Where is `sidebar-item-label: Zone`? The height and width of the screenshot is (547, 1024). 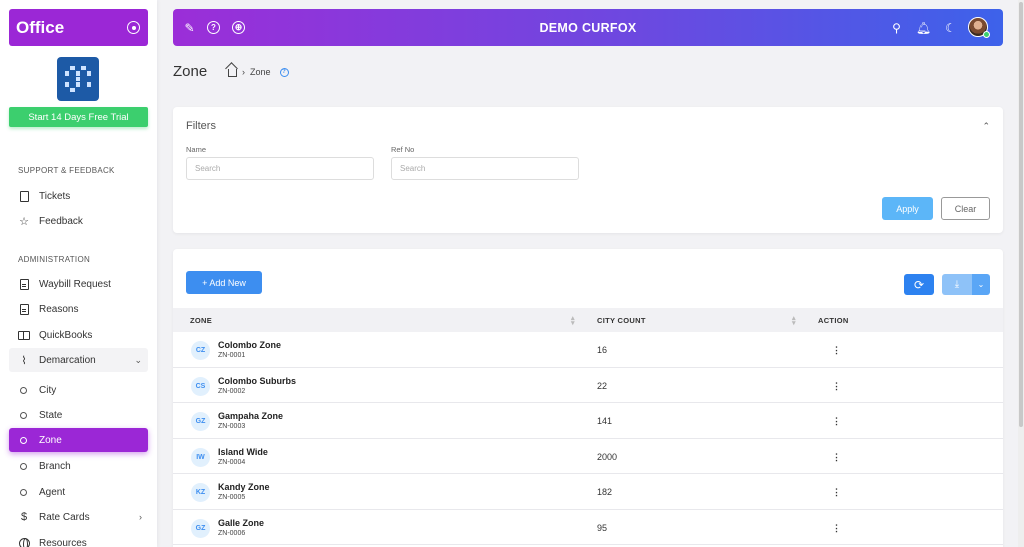 sidebar-item-label: Zone is located at coordinates (50, 440).